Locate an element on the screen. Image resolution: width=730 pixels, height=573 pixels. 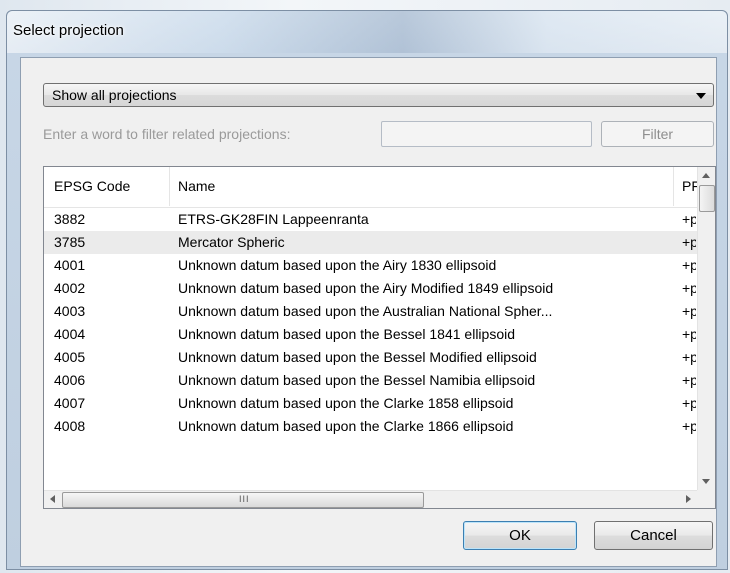
horizontal-scroll-thumb: III is located at coordinates (243, 500).